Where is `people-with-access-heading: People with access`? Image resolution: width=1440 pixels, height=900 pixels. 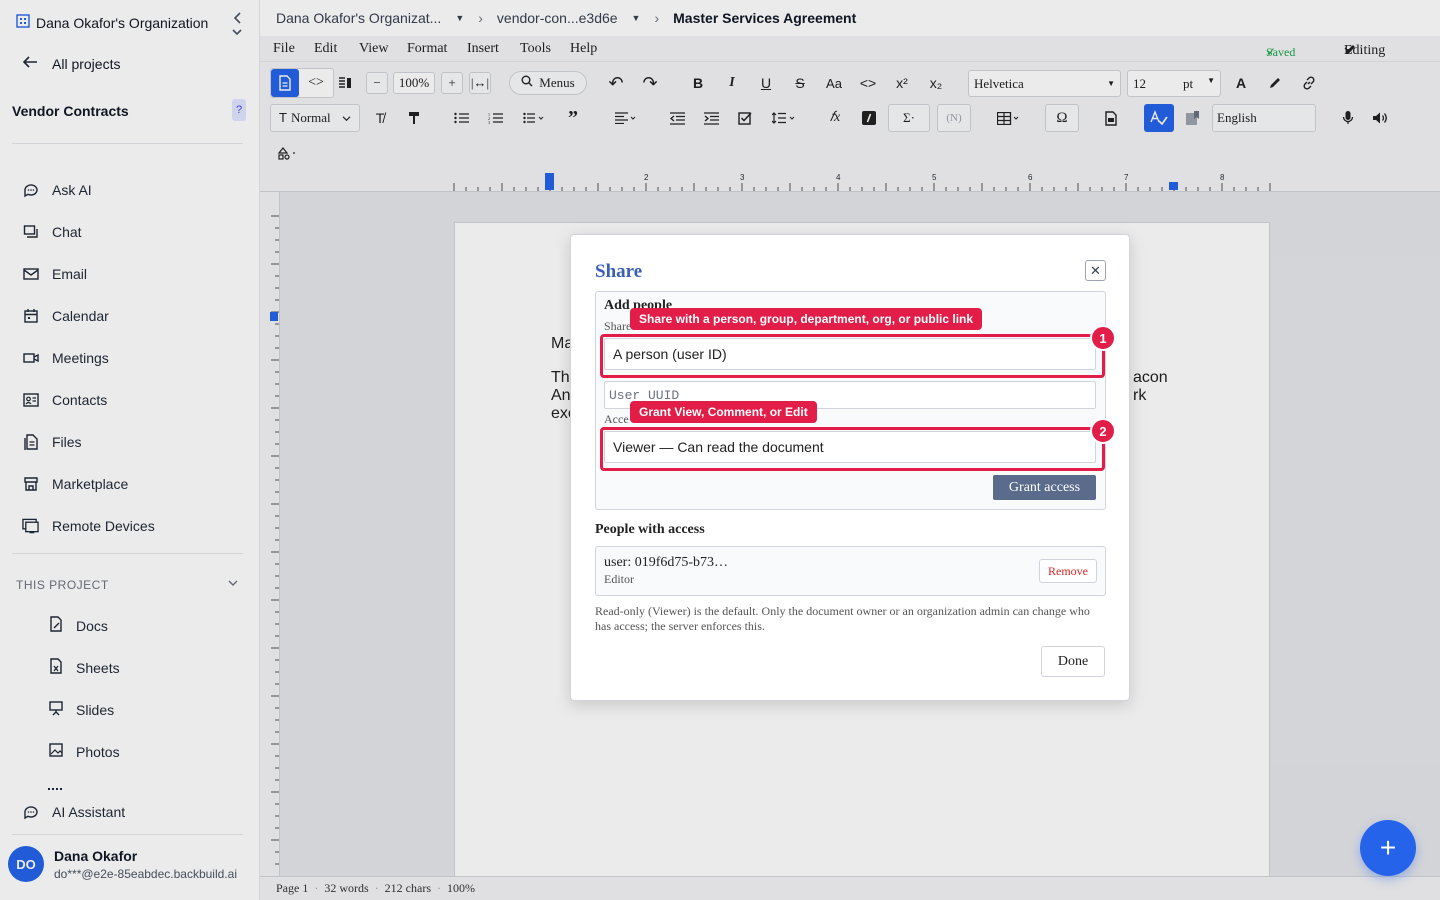 people-with-access-heading: People with access is located at coordinates (650, 529).